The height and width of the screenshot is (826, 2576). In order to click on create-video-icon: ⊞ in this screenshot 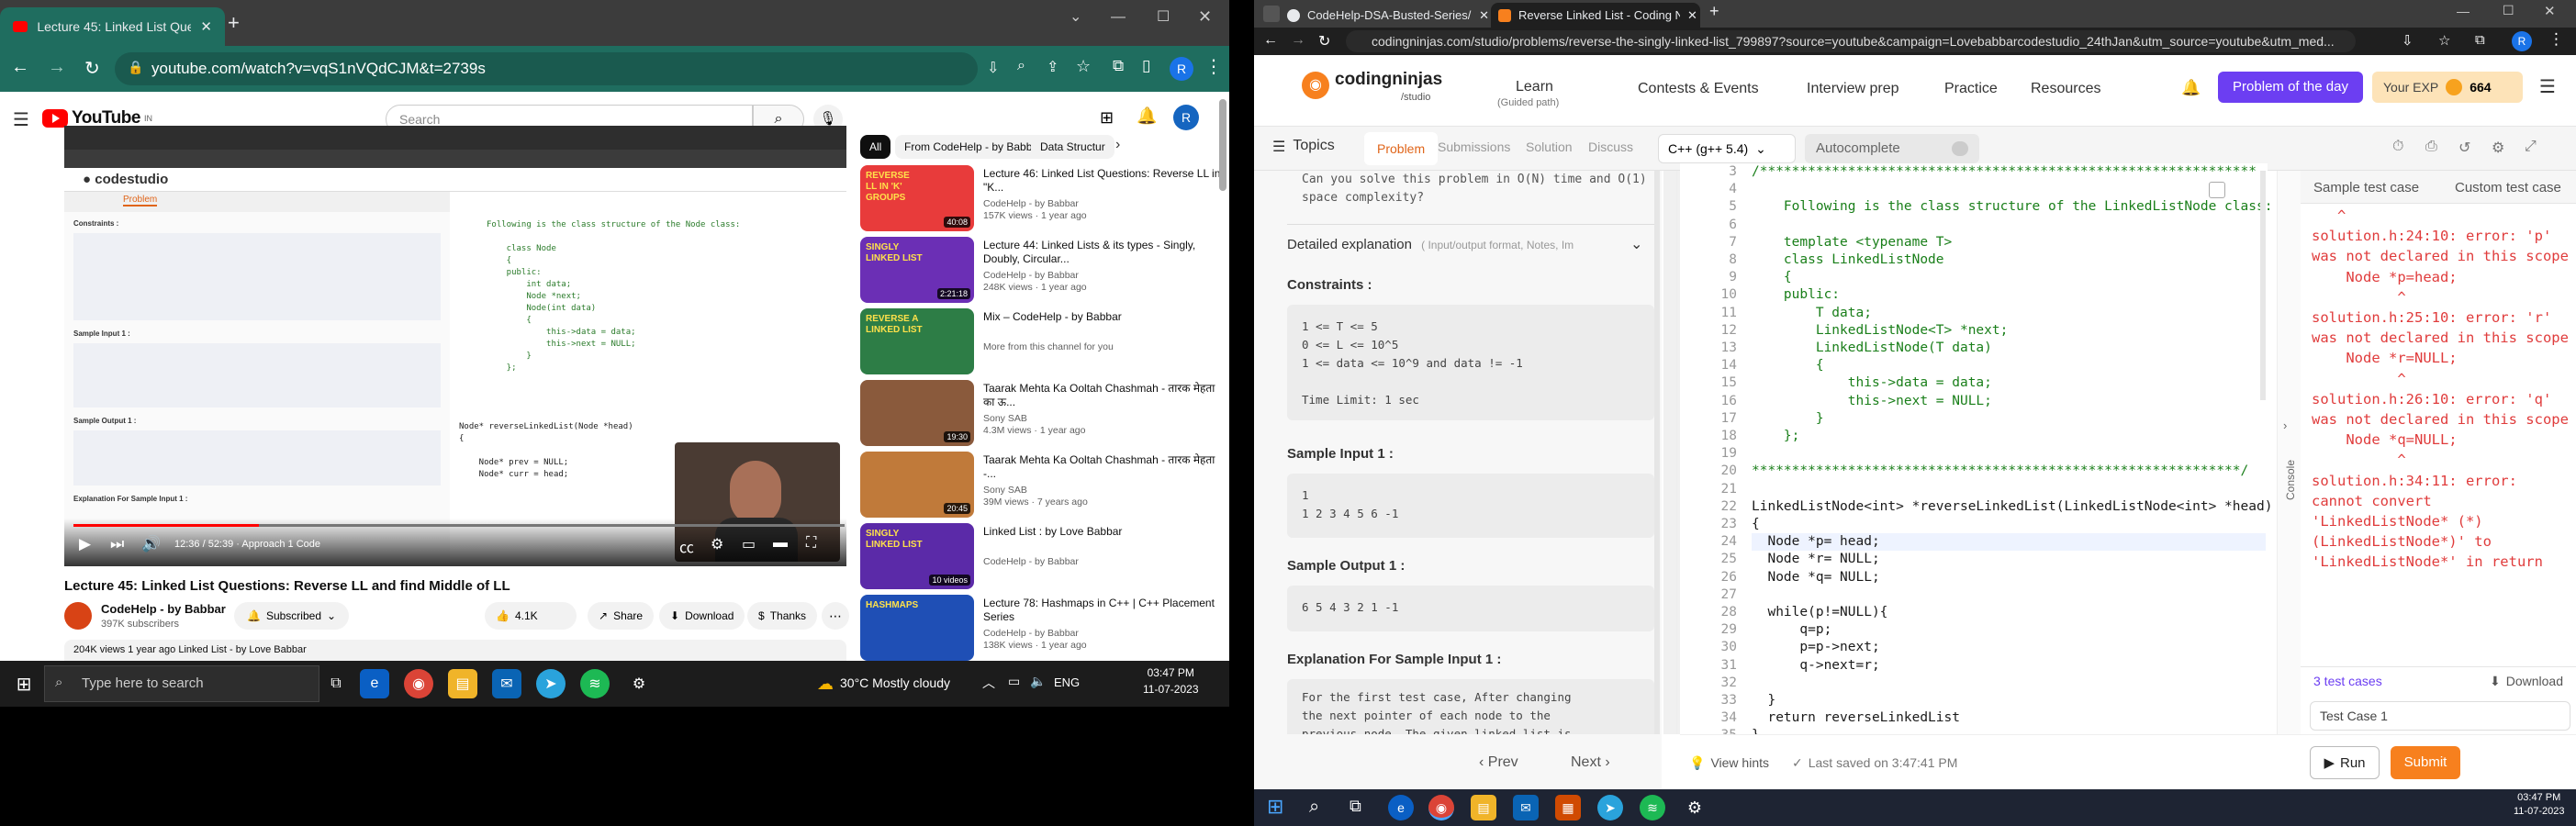, I will do `click(1107, 118)`.